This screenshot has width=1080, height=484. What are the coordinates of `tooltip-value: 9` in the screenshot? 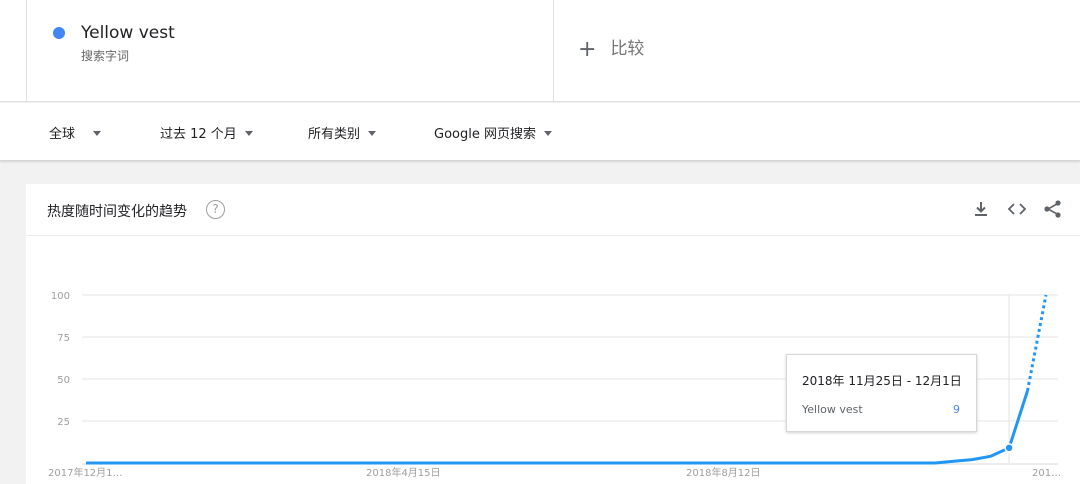 It's located at (956, 409).